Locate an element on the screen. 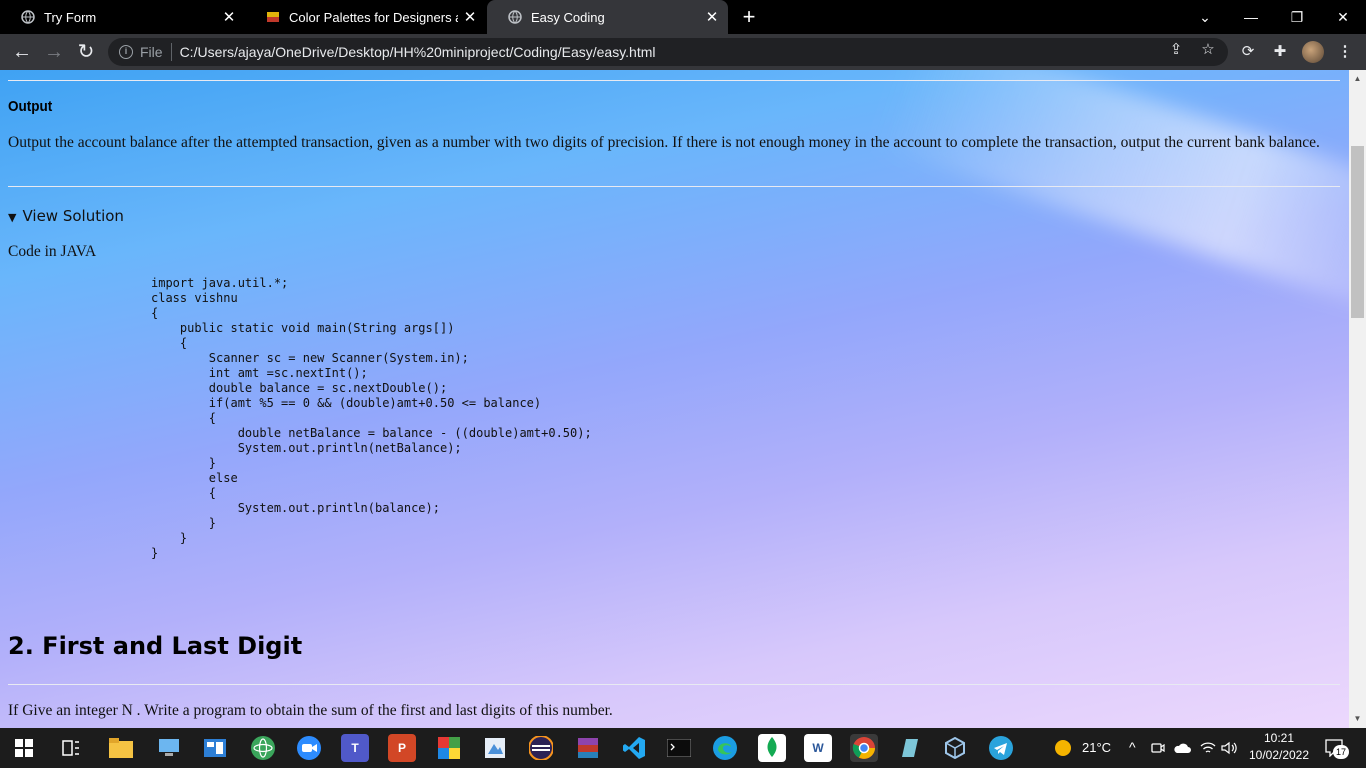  back-button: ← is located at coordinates (22, 52).